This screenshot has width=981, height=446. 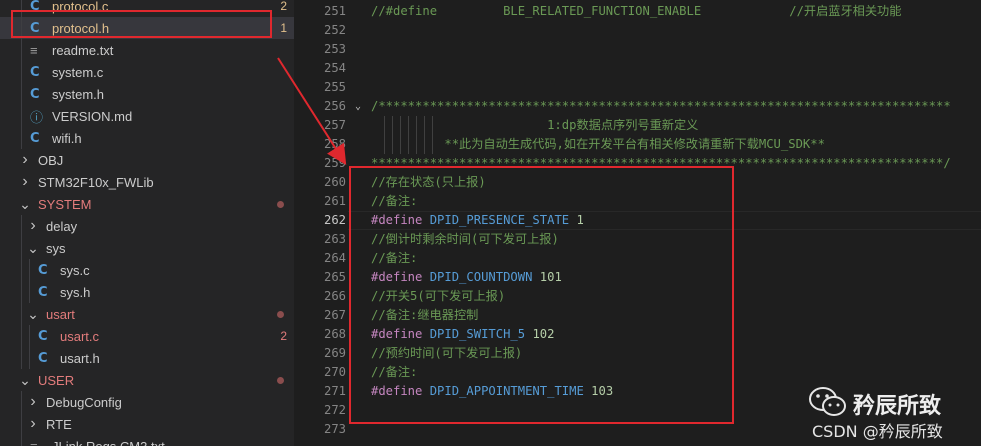 What do you see at coordinates (640, 87) in the screenshot?
I see `code-line: 255` at bounding box center [640, 87].